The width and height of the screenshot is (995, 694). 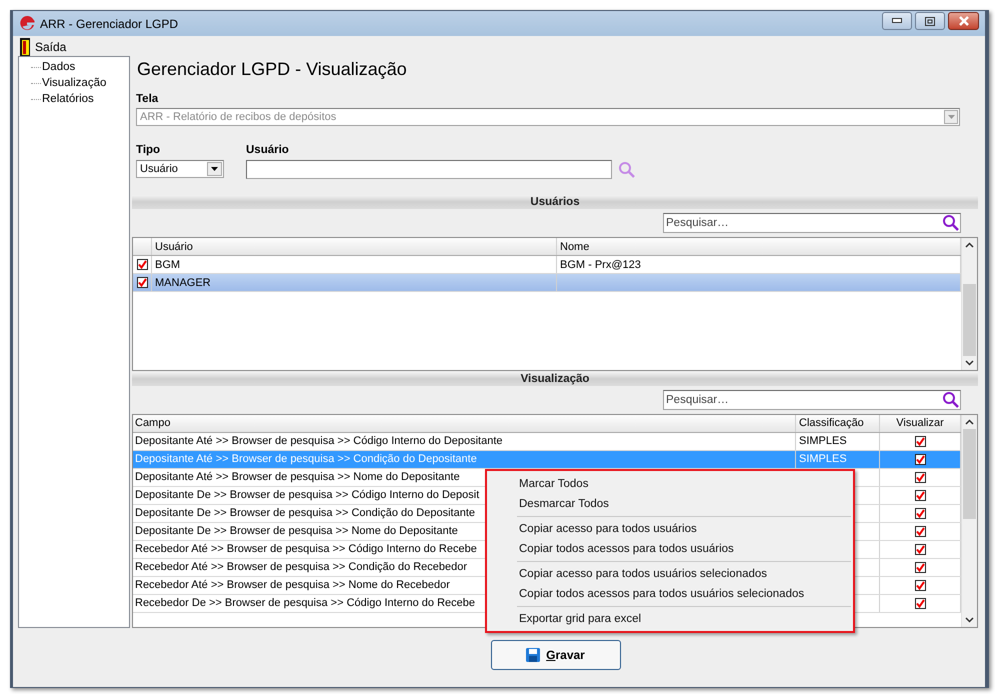 I want to click on table-cell: Depositante Até >> Browser de pesquisa >> Condição do Depositante, so click(x=306, y=459).